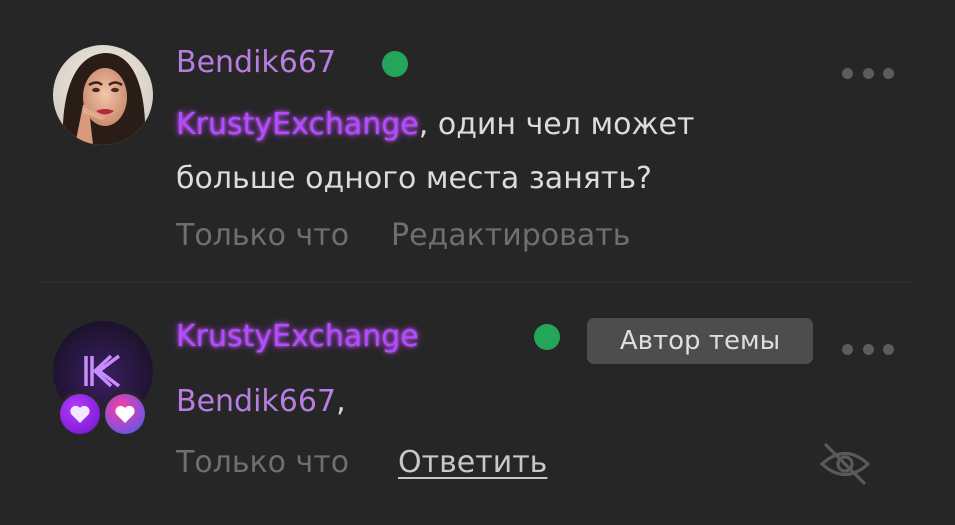 The height and width of the screenshot is (525, 955). What do you see at coordinates (297, 124) in the screenshot?
I see `mention-link: KrustyExchange` at bounding box center [297, 124].